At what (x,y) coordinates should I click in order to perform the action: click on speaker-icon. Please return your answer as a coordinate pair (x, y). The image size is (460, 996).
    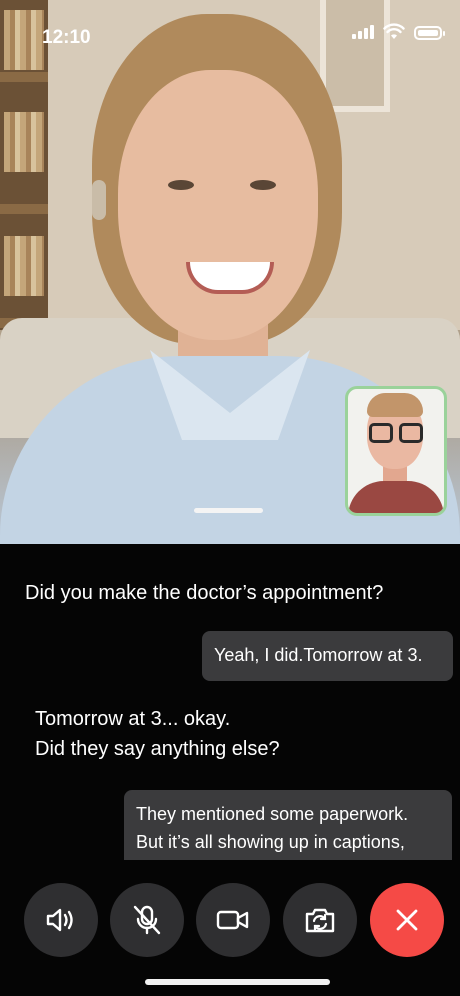
    Looking at the image, I should click on (59, 920).